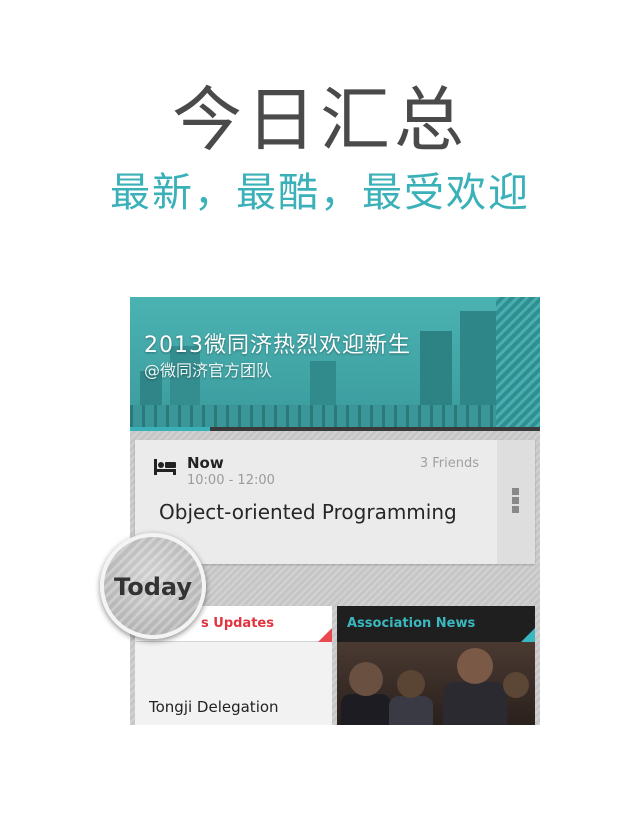 The height and width of the screenshot is (825, 640). What do you see at coordinates (165, 467) in the screenshot?
I see `bed-icon` at bounding box center [165, 467].